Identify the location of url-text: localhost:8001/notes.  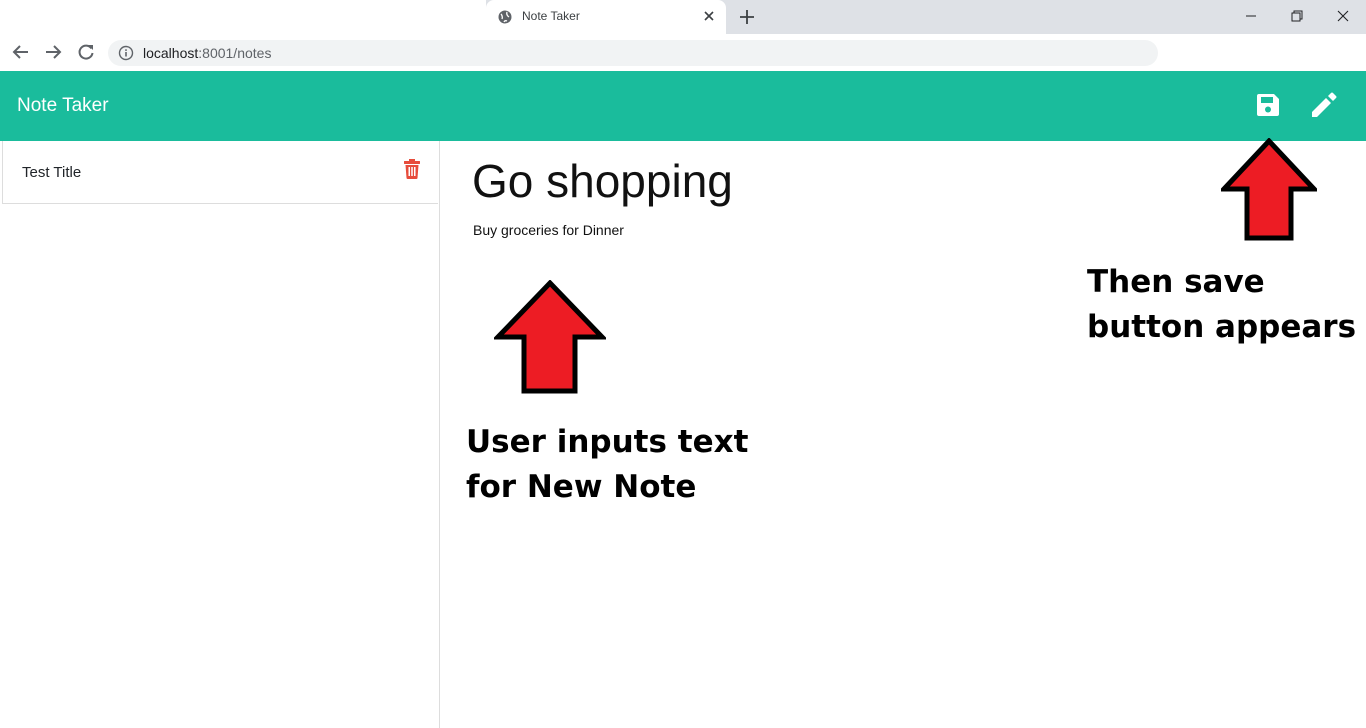
(207, 53).